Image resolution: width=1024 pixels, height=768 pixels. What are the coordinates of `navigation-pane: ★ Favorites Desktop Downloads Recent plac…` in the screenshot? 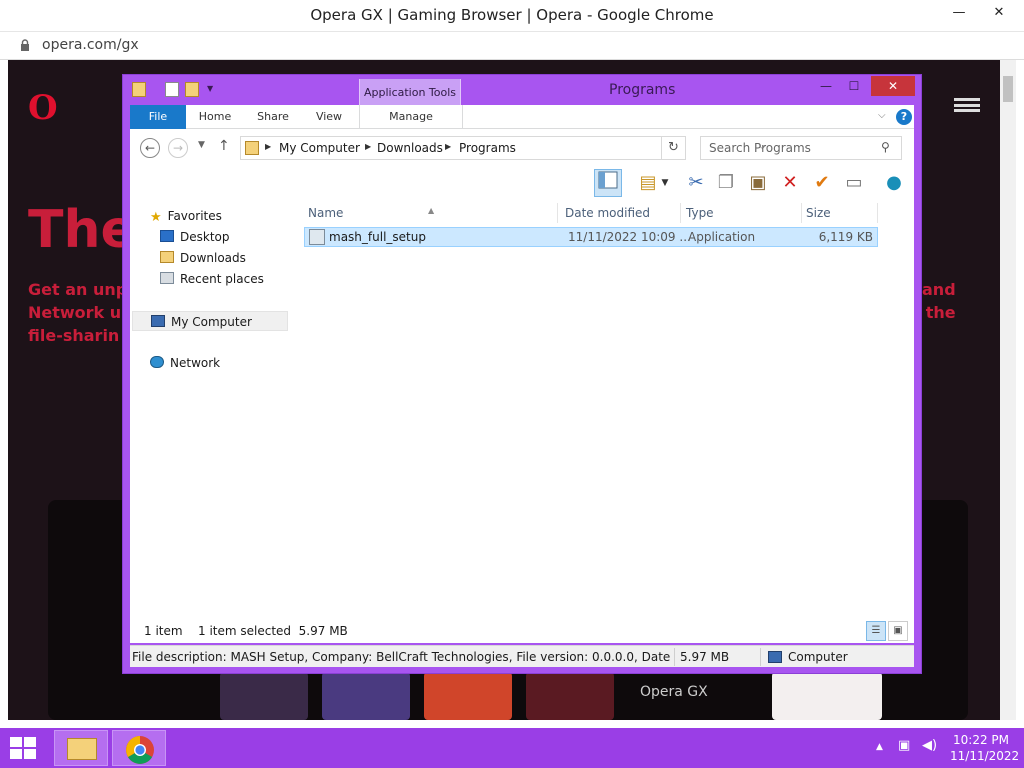 It's located at (213, 409).